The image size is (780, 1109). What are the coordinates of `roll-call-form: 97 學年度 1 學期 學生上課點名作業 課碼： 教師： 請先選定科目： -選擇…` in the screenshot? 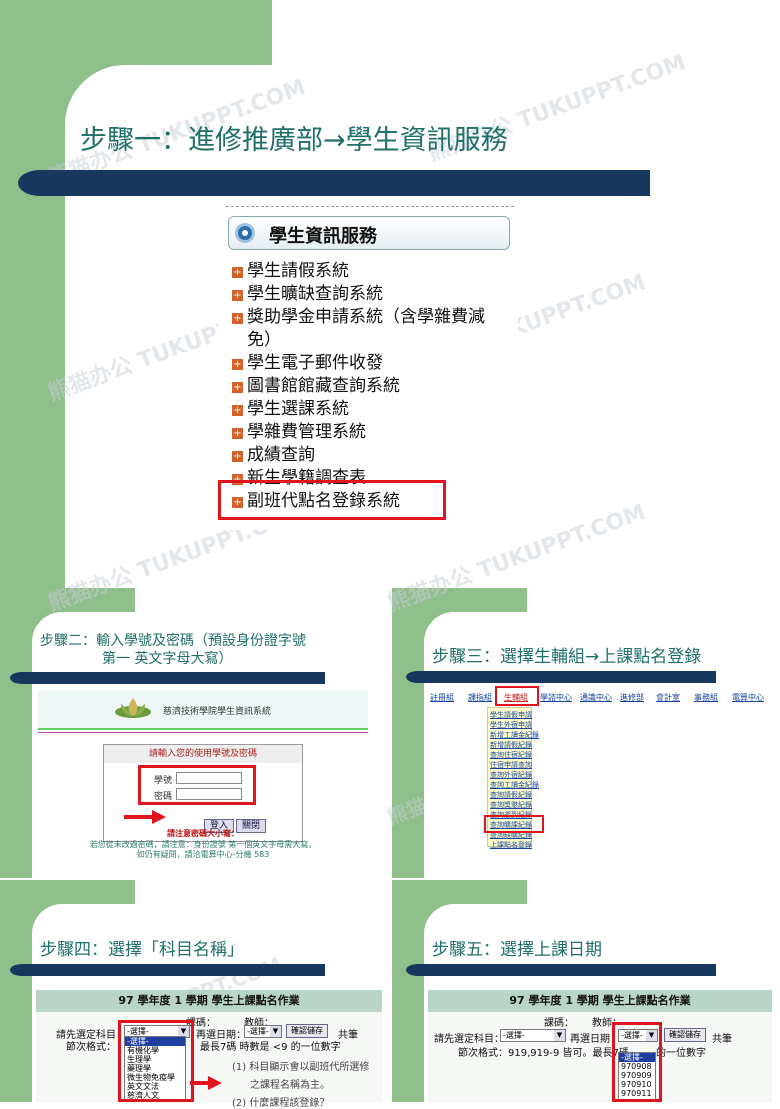 It's located at (600, 1046).